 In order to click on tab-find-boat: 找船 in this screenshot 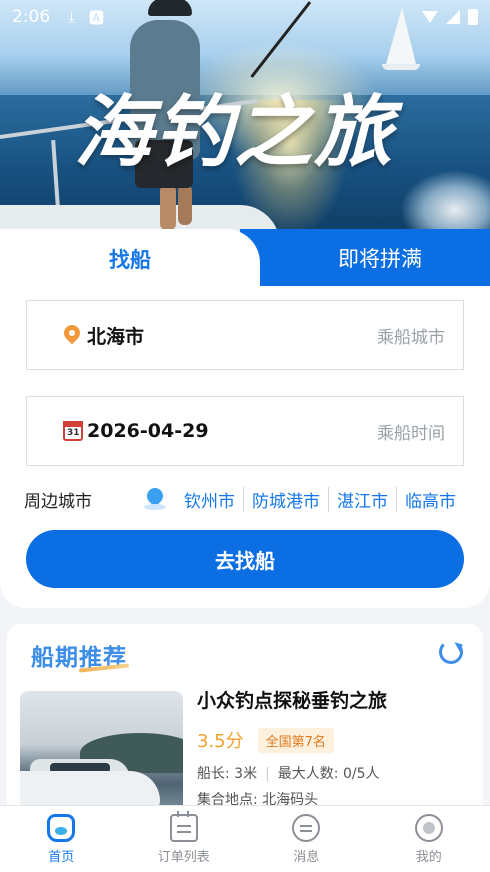, I will do `click(130, 259)`.